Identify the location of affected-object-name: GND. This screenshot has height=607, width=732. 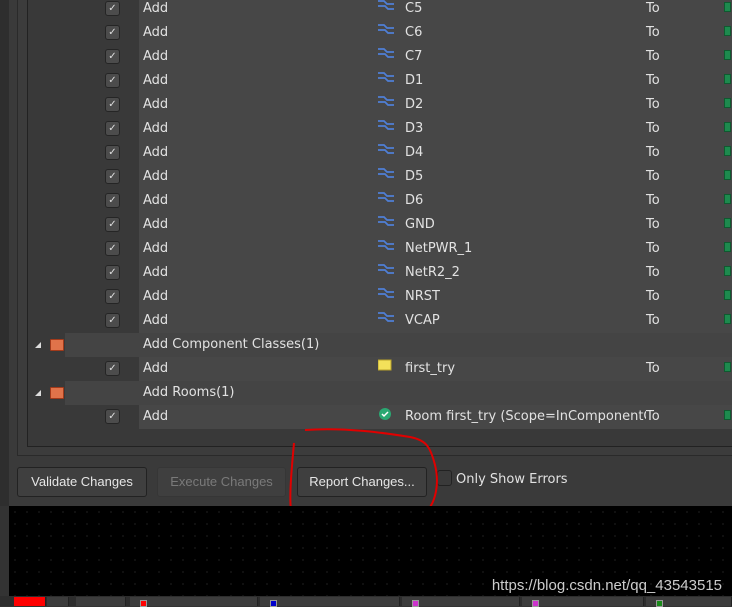
(420, 224).